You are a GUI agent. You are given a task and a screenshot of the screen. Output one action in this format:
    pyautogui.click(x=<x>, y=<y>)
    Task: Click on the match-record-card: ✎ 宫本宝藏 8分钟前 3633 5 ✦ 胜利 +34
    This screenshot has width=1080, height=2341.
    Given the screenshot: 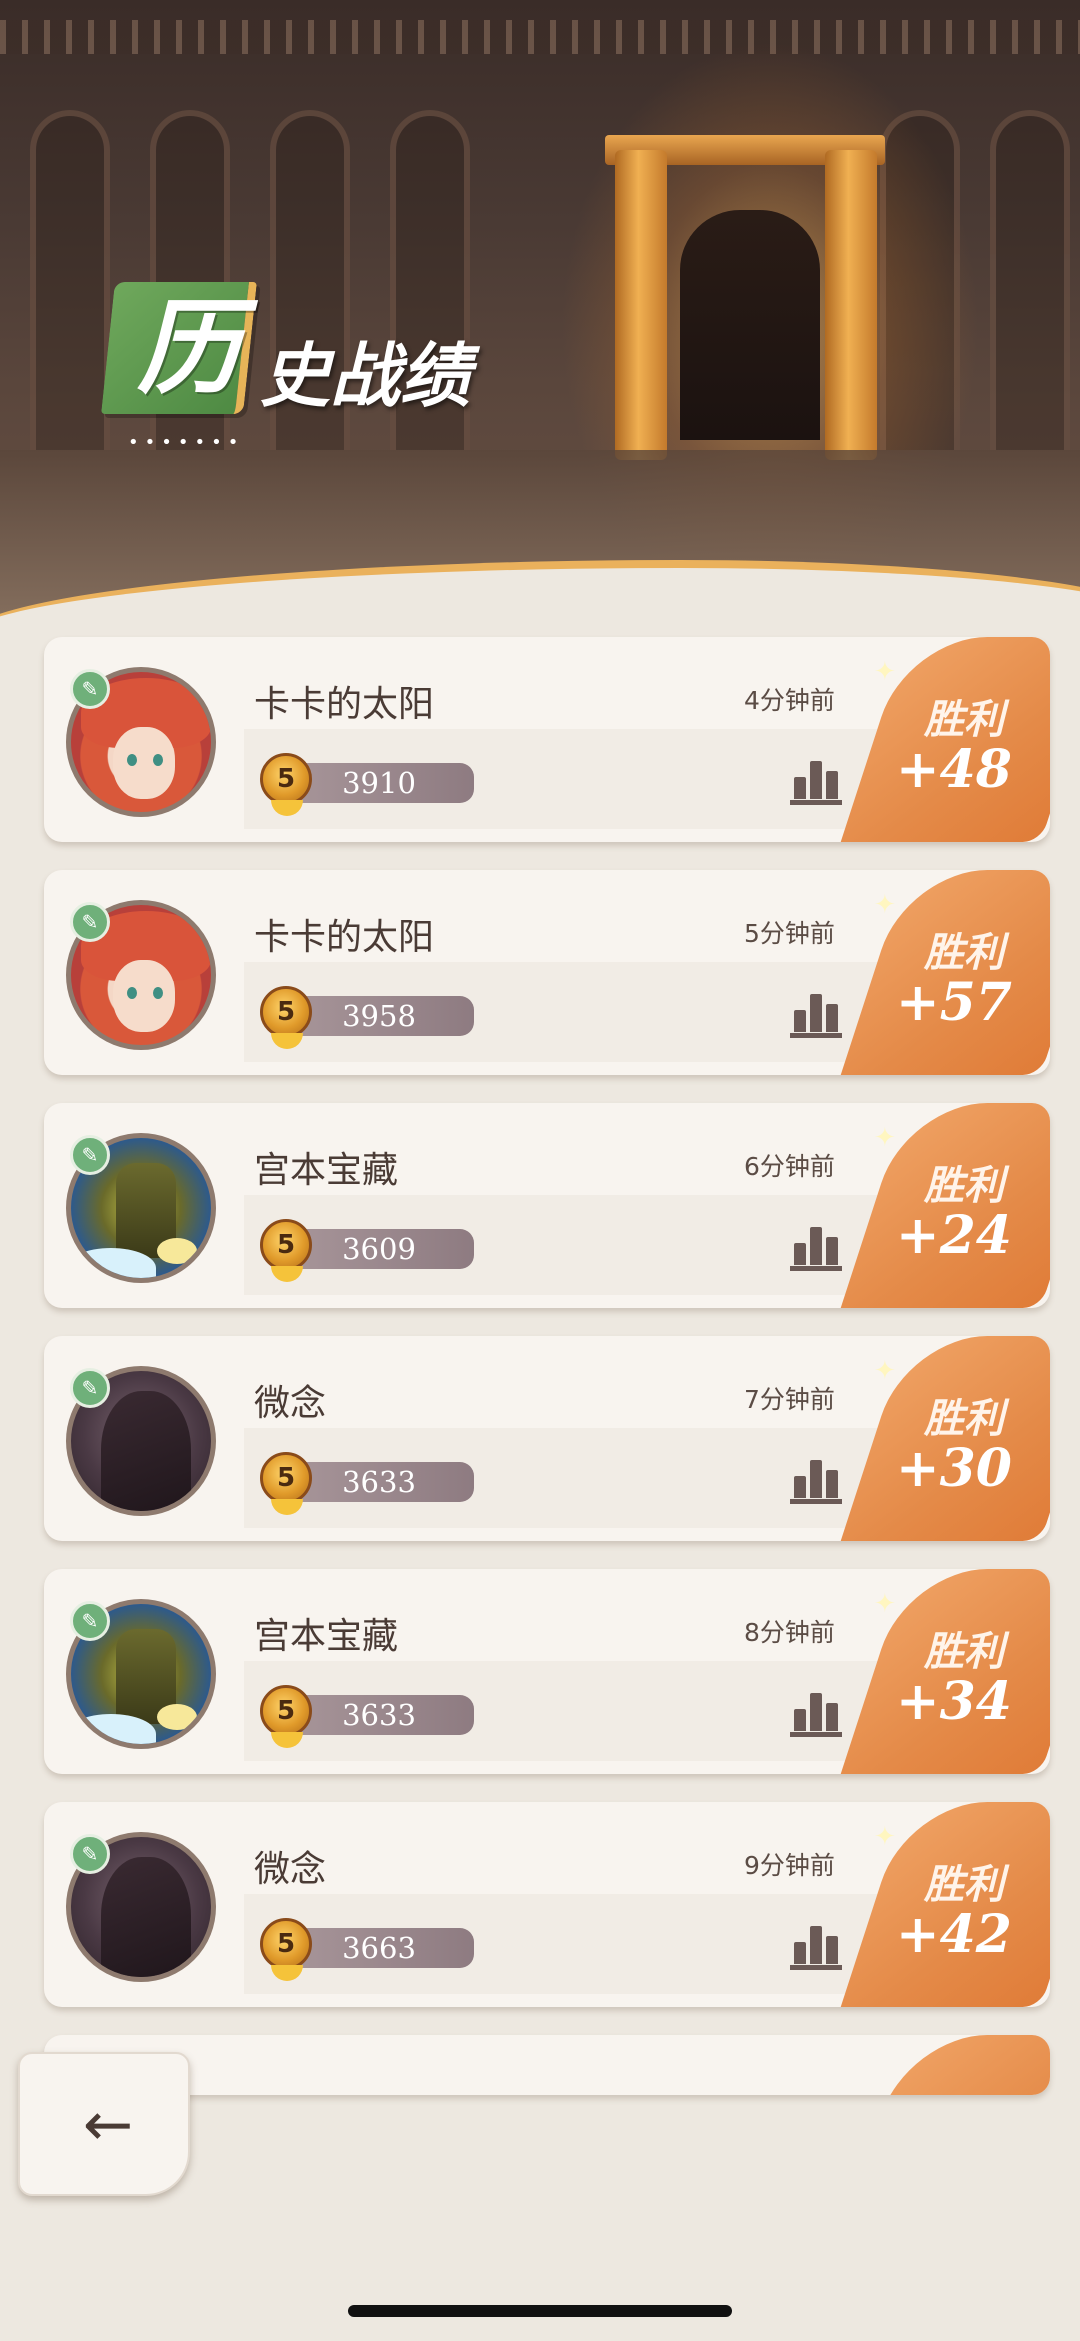 What is the action you would take?
    pyautogui.click(x=547, y=1671)
    